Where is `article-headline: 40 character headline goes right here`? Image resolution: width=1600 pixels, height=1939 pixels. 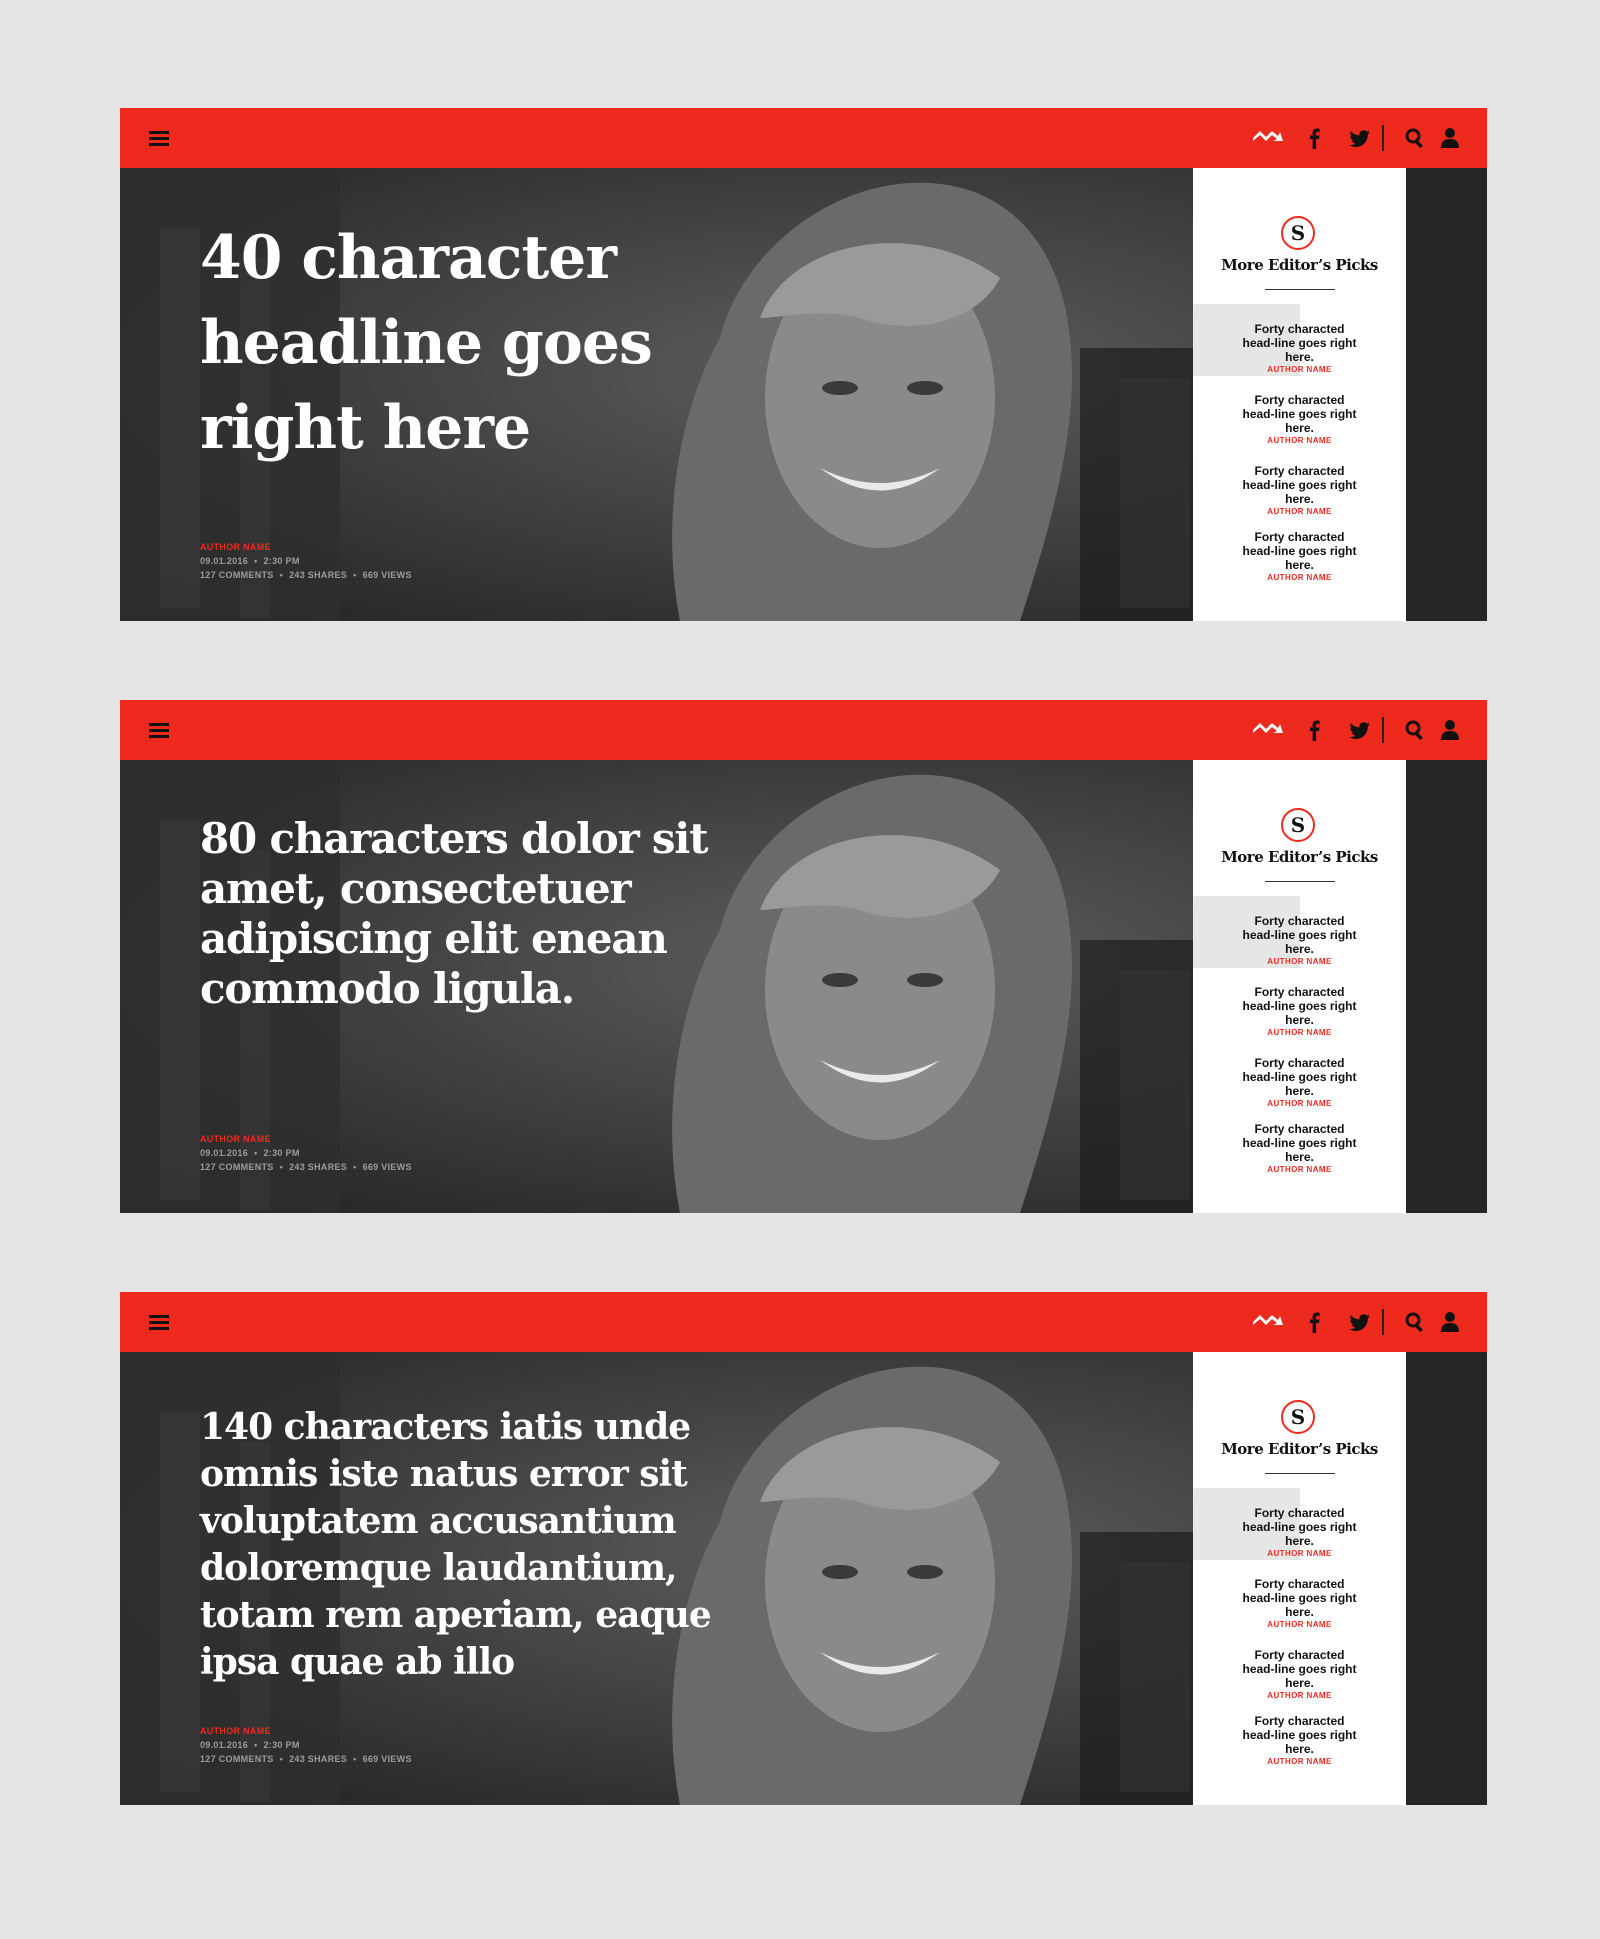
article-headline: 40 character headline goes right here is located at coordinates (460, 343).